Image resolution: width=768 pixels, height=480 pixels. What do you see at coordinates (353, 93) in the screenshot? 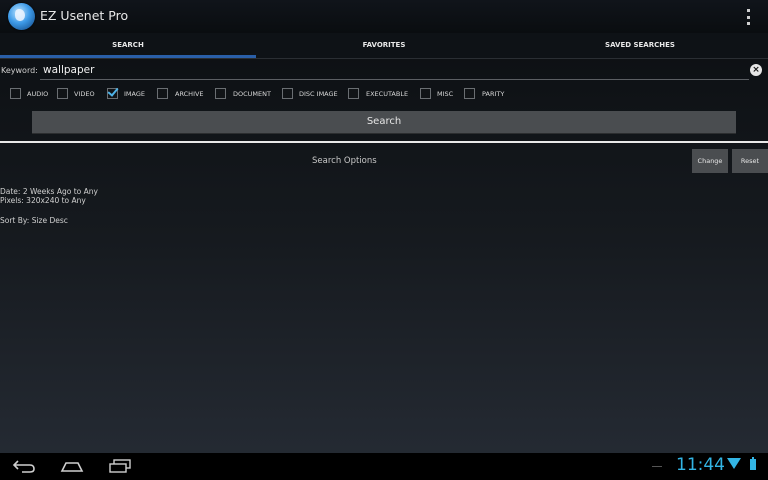
I see `checkbox-executable` at bounding box center [353, 93].